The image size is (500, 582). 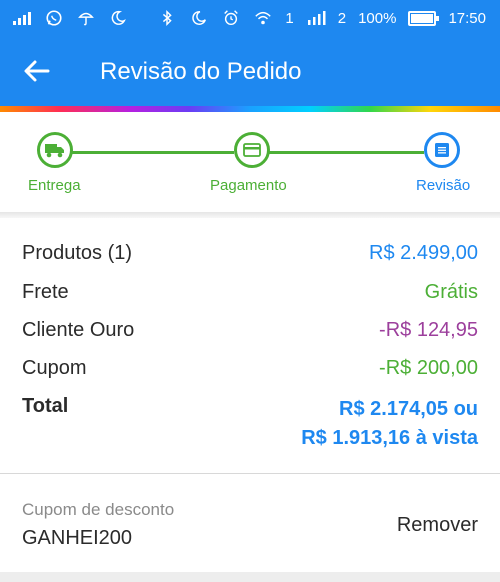 I want to click on list-icon, so click(x=442, y=150).